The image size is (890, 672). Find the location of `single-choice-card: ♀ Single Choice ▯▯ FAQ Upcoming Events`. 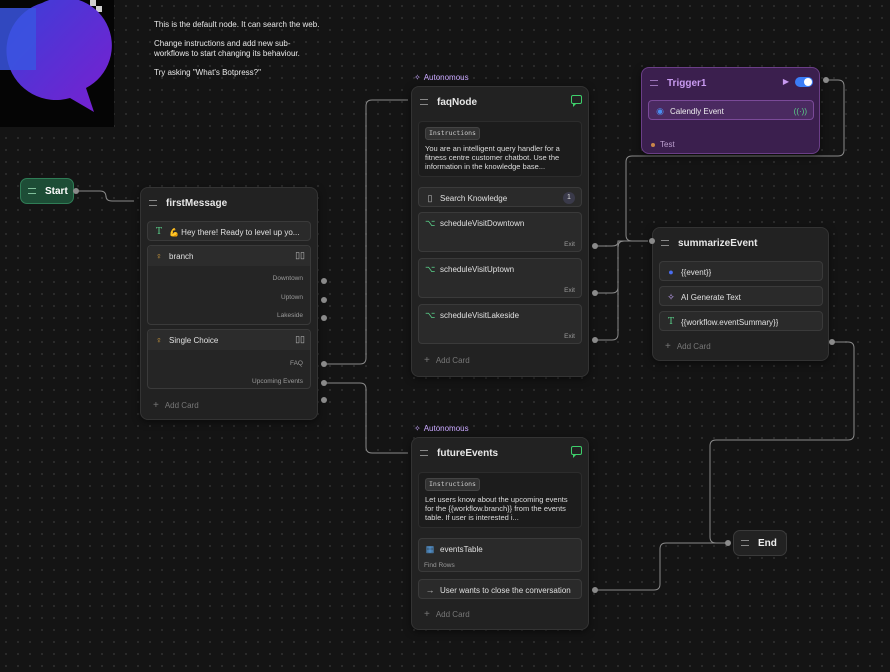

single-choice-card: ♀ Single Choice ▯▯ FAQ Upcoming Events is located at coordinates (229, 359).